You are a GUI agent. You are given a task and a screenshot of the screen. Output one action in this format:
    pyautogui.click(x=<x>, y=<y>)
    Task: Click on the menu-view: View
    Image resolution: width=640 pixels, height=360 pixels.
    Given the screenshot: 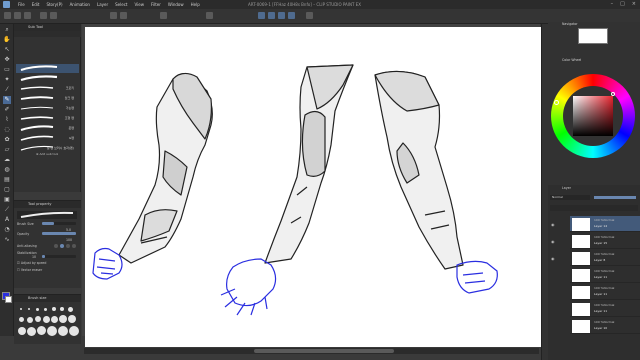 What is the action you would take?
    pyautogui.click(x=139, y=4)
    